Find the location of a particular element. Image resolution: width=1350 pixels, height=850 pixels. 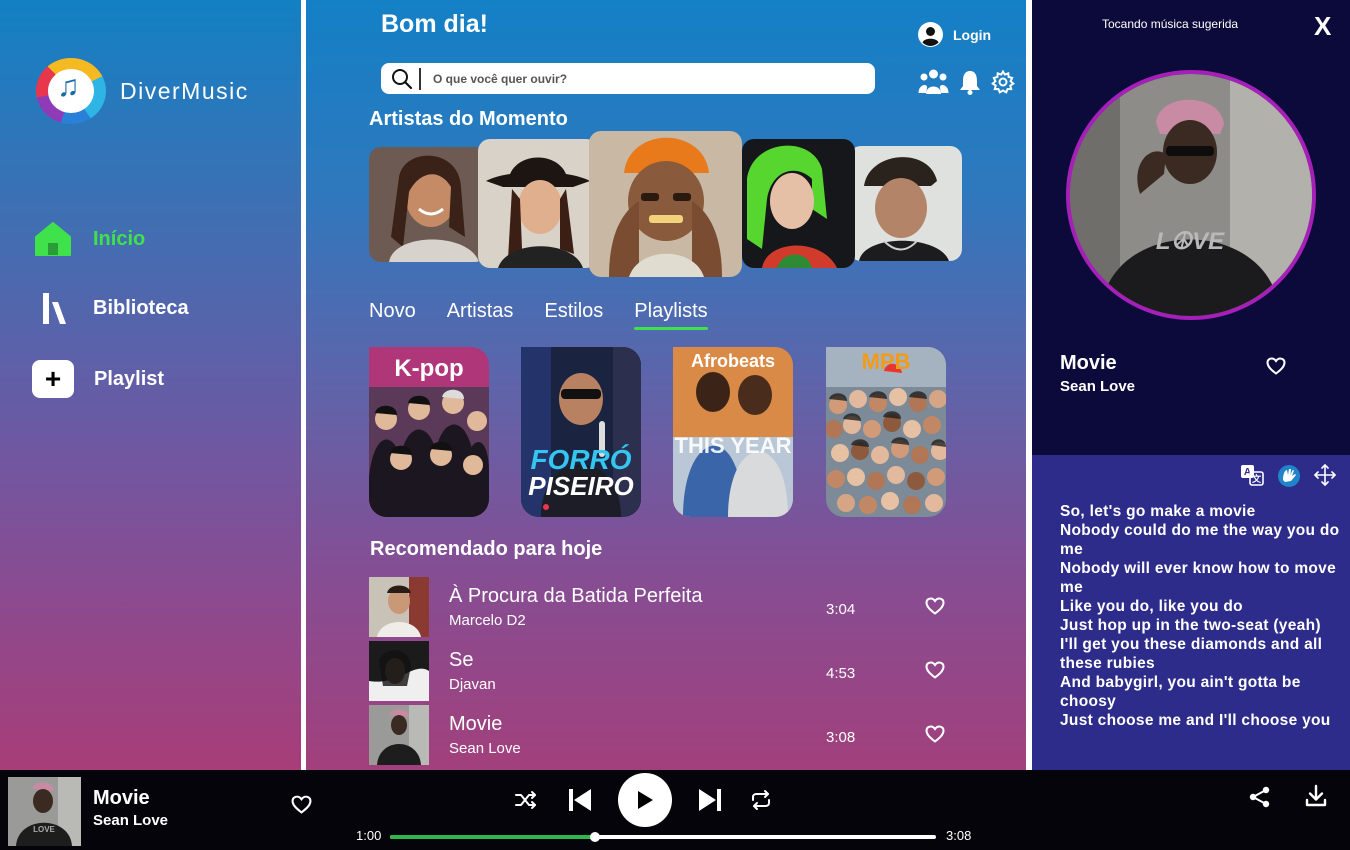

header-actions is located at coordinates (966, 82).